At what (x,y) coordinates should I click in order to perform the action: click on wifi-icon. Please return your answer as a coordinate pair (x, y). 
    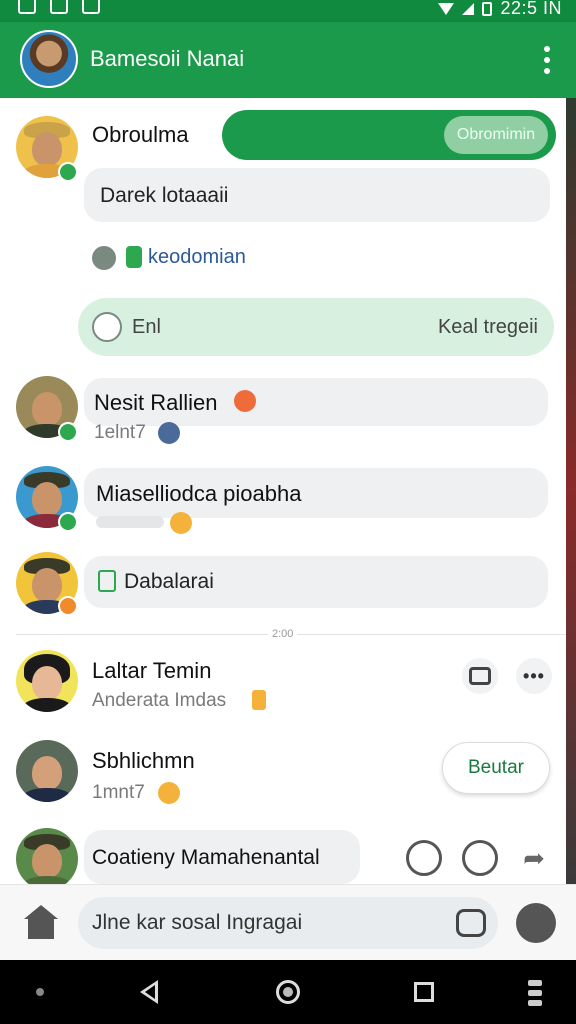
    Looking at the image, I should click on (446, 8).